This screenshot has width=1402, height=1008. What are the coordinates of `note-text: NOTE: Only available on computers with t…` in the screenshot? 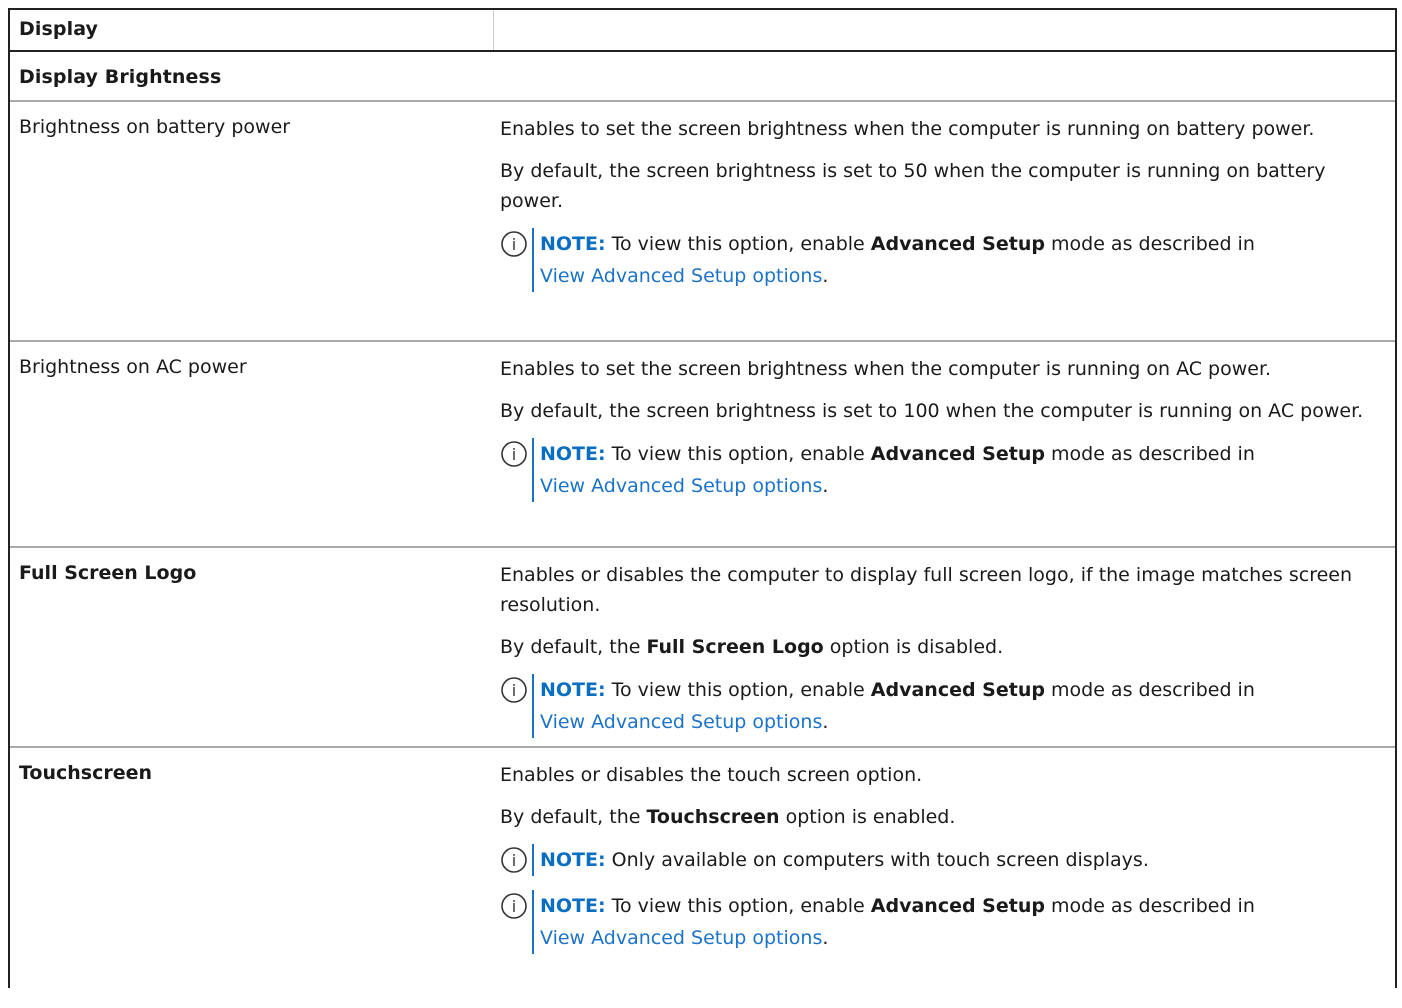 It's located at (844, 860).